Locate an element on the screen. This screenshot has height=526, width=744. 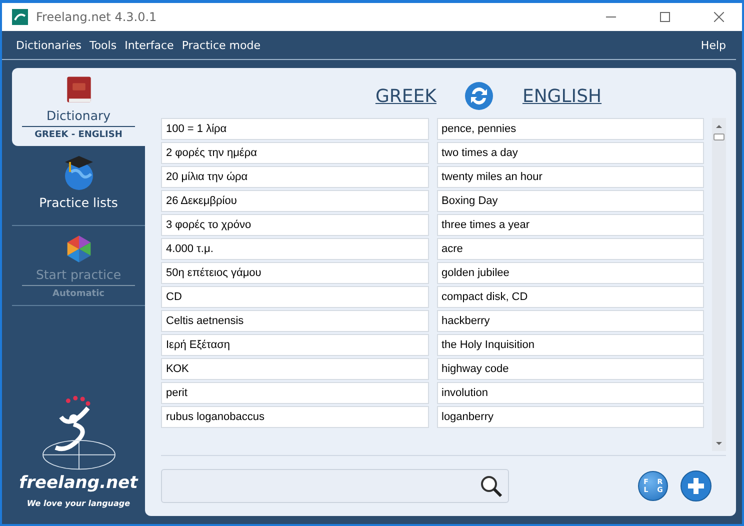
menu-item: Interface is located at coordinates (149, 45).